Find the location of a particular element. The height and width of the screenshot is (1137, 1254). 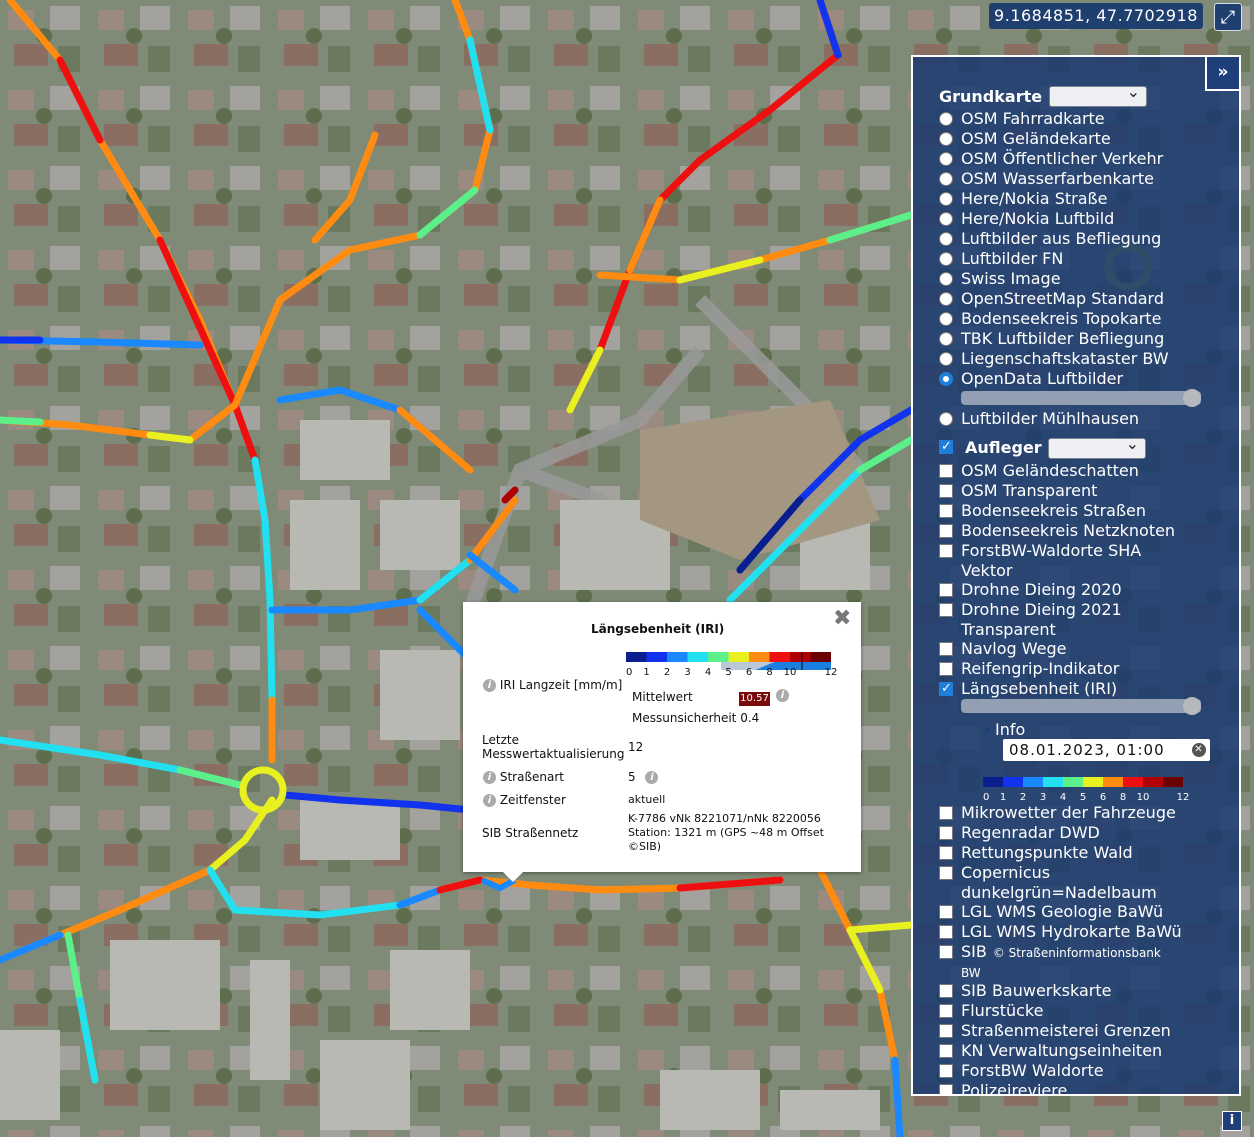

basemap-option: TBK Luftbilder Befliegung is located at coordinates (1052, 339).